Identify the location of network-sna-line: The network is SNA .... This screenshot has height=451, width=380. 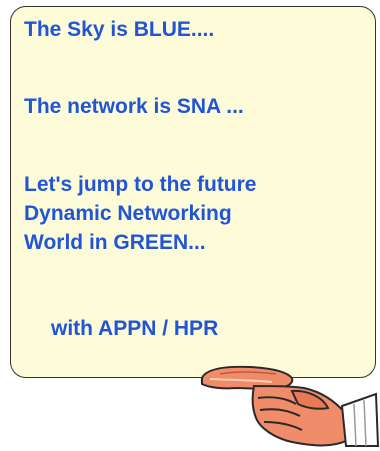
(134, 106).